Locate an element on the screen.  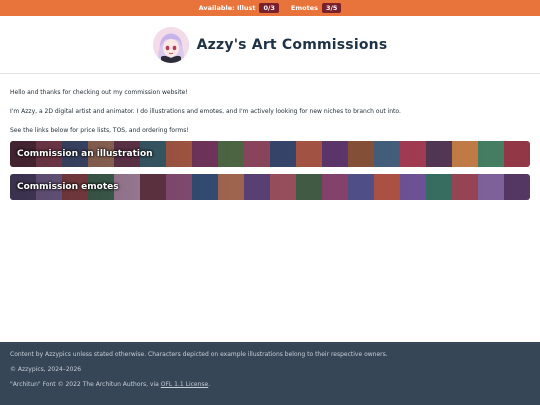
avatar-girl-icon is located at coordinates (170, 44).